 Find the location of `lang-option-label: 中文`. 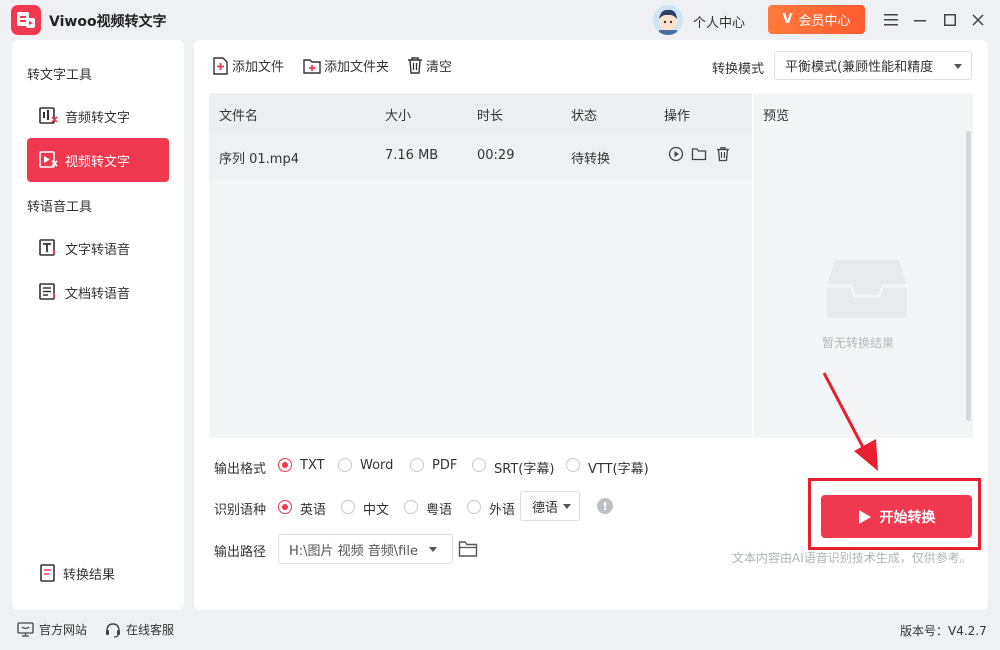

lang-option-label: 中文 is located at coordinates (376, 510).